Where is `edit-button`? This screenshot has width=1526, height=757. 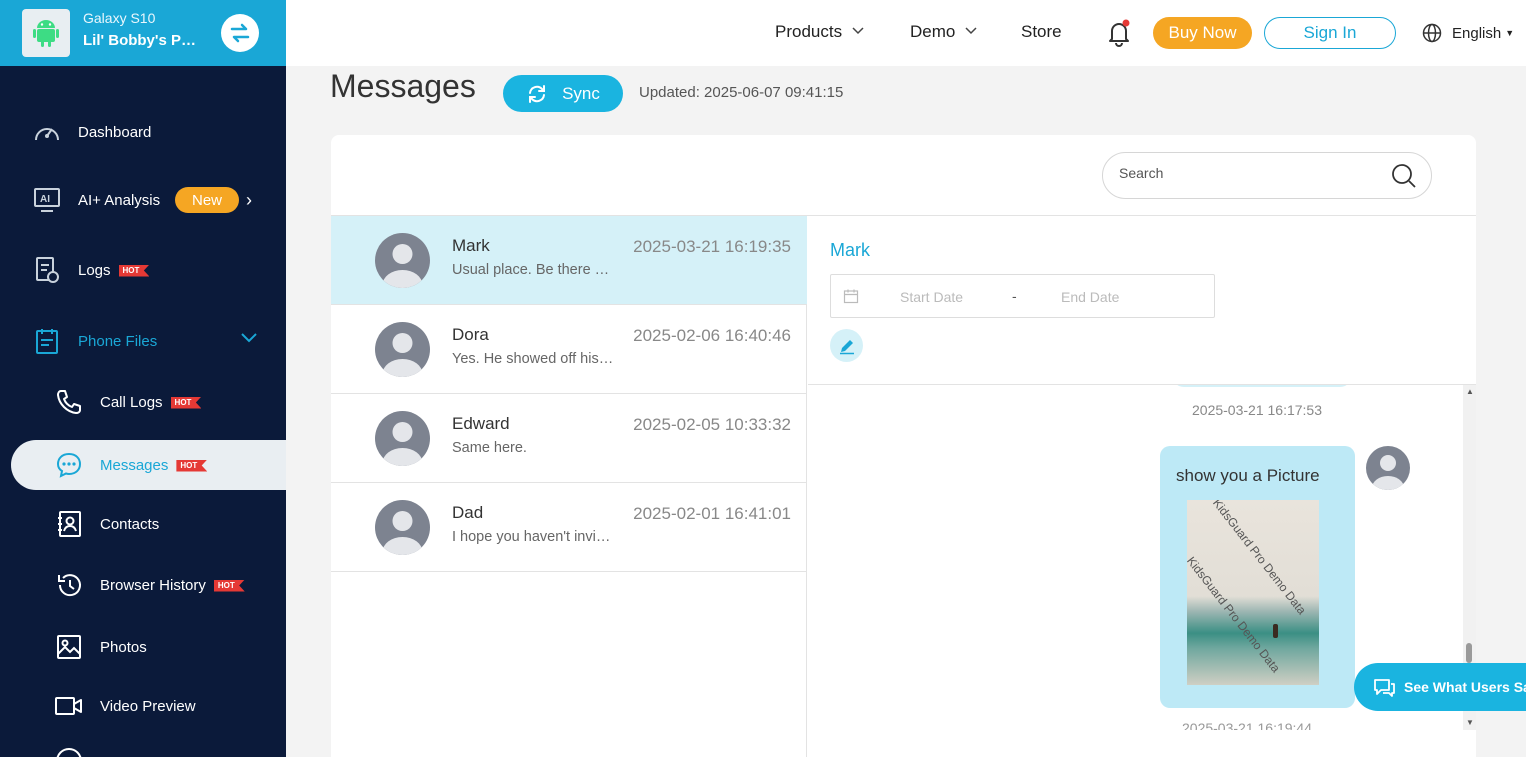 edit-button is located at coordinates (846, 345).